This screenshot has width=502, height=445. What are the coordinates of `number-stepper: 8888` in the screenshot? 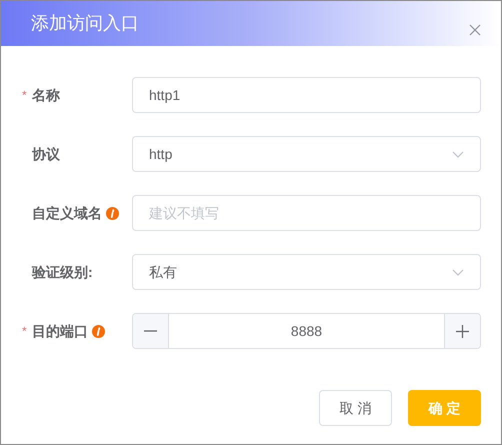 It's located at (306, 331).